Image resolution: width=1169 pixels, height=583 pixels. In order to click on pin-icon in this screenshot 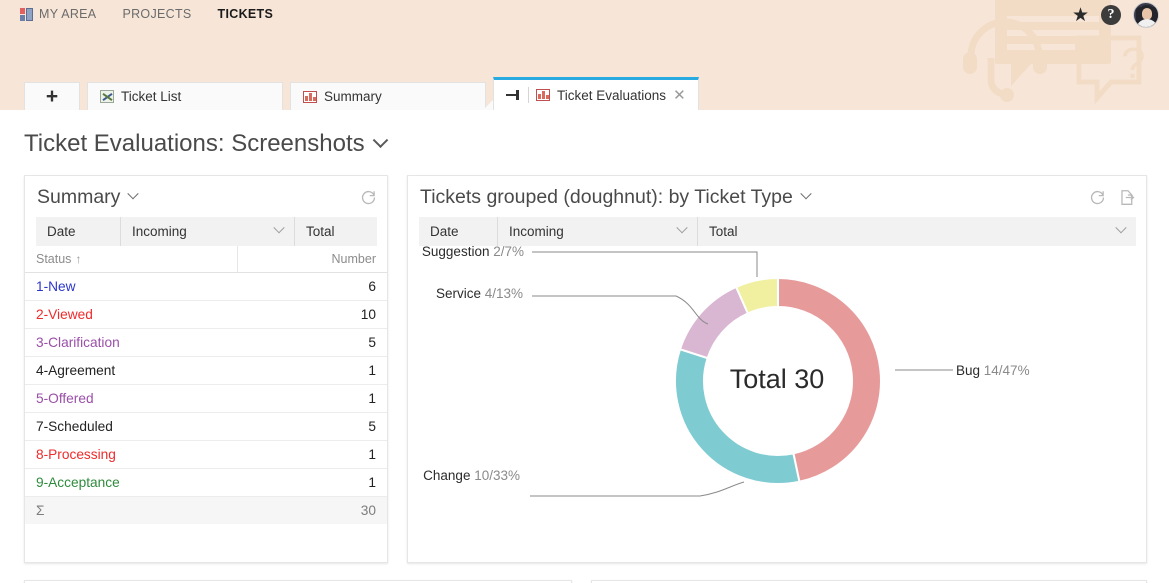, I will do `click(513, 95)`.